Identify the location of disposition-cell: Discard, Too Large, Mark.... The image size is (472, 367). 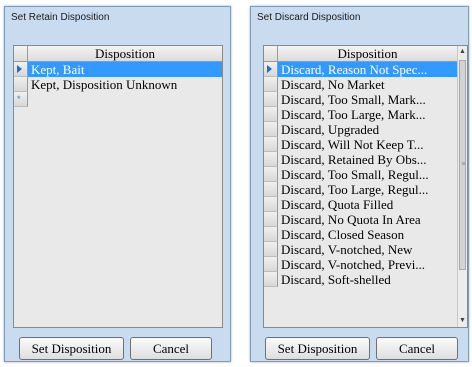
(367, 114).